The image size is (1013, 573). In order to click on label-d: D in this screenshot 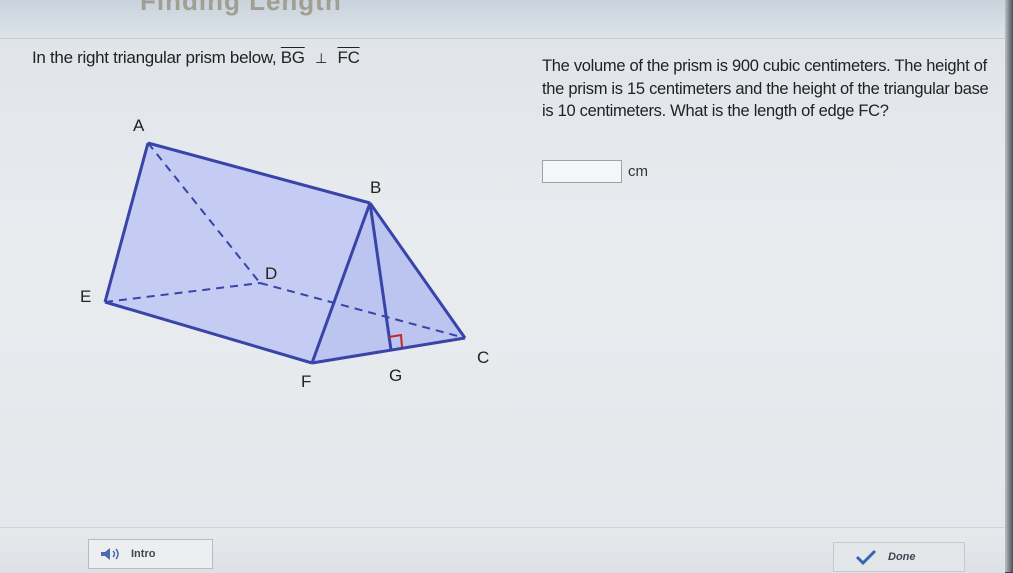, I will do `click(271, 273)`.